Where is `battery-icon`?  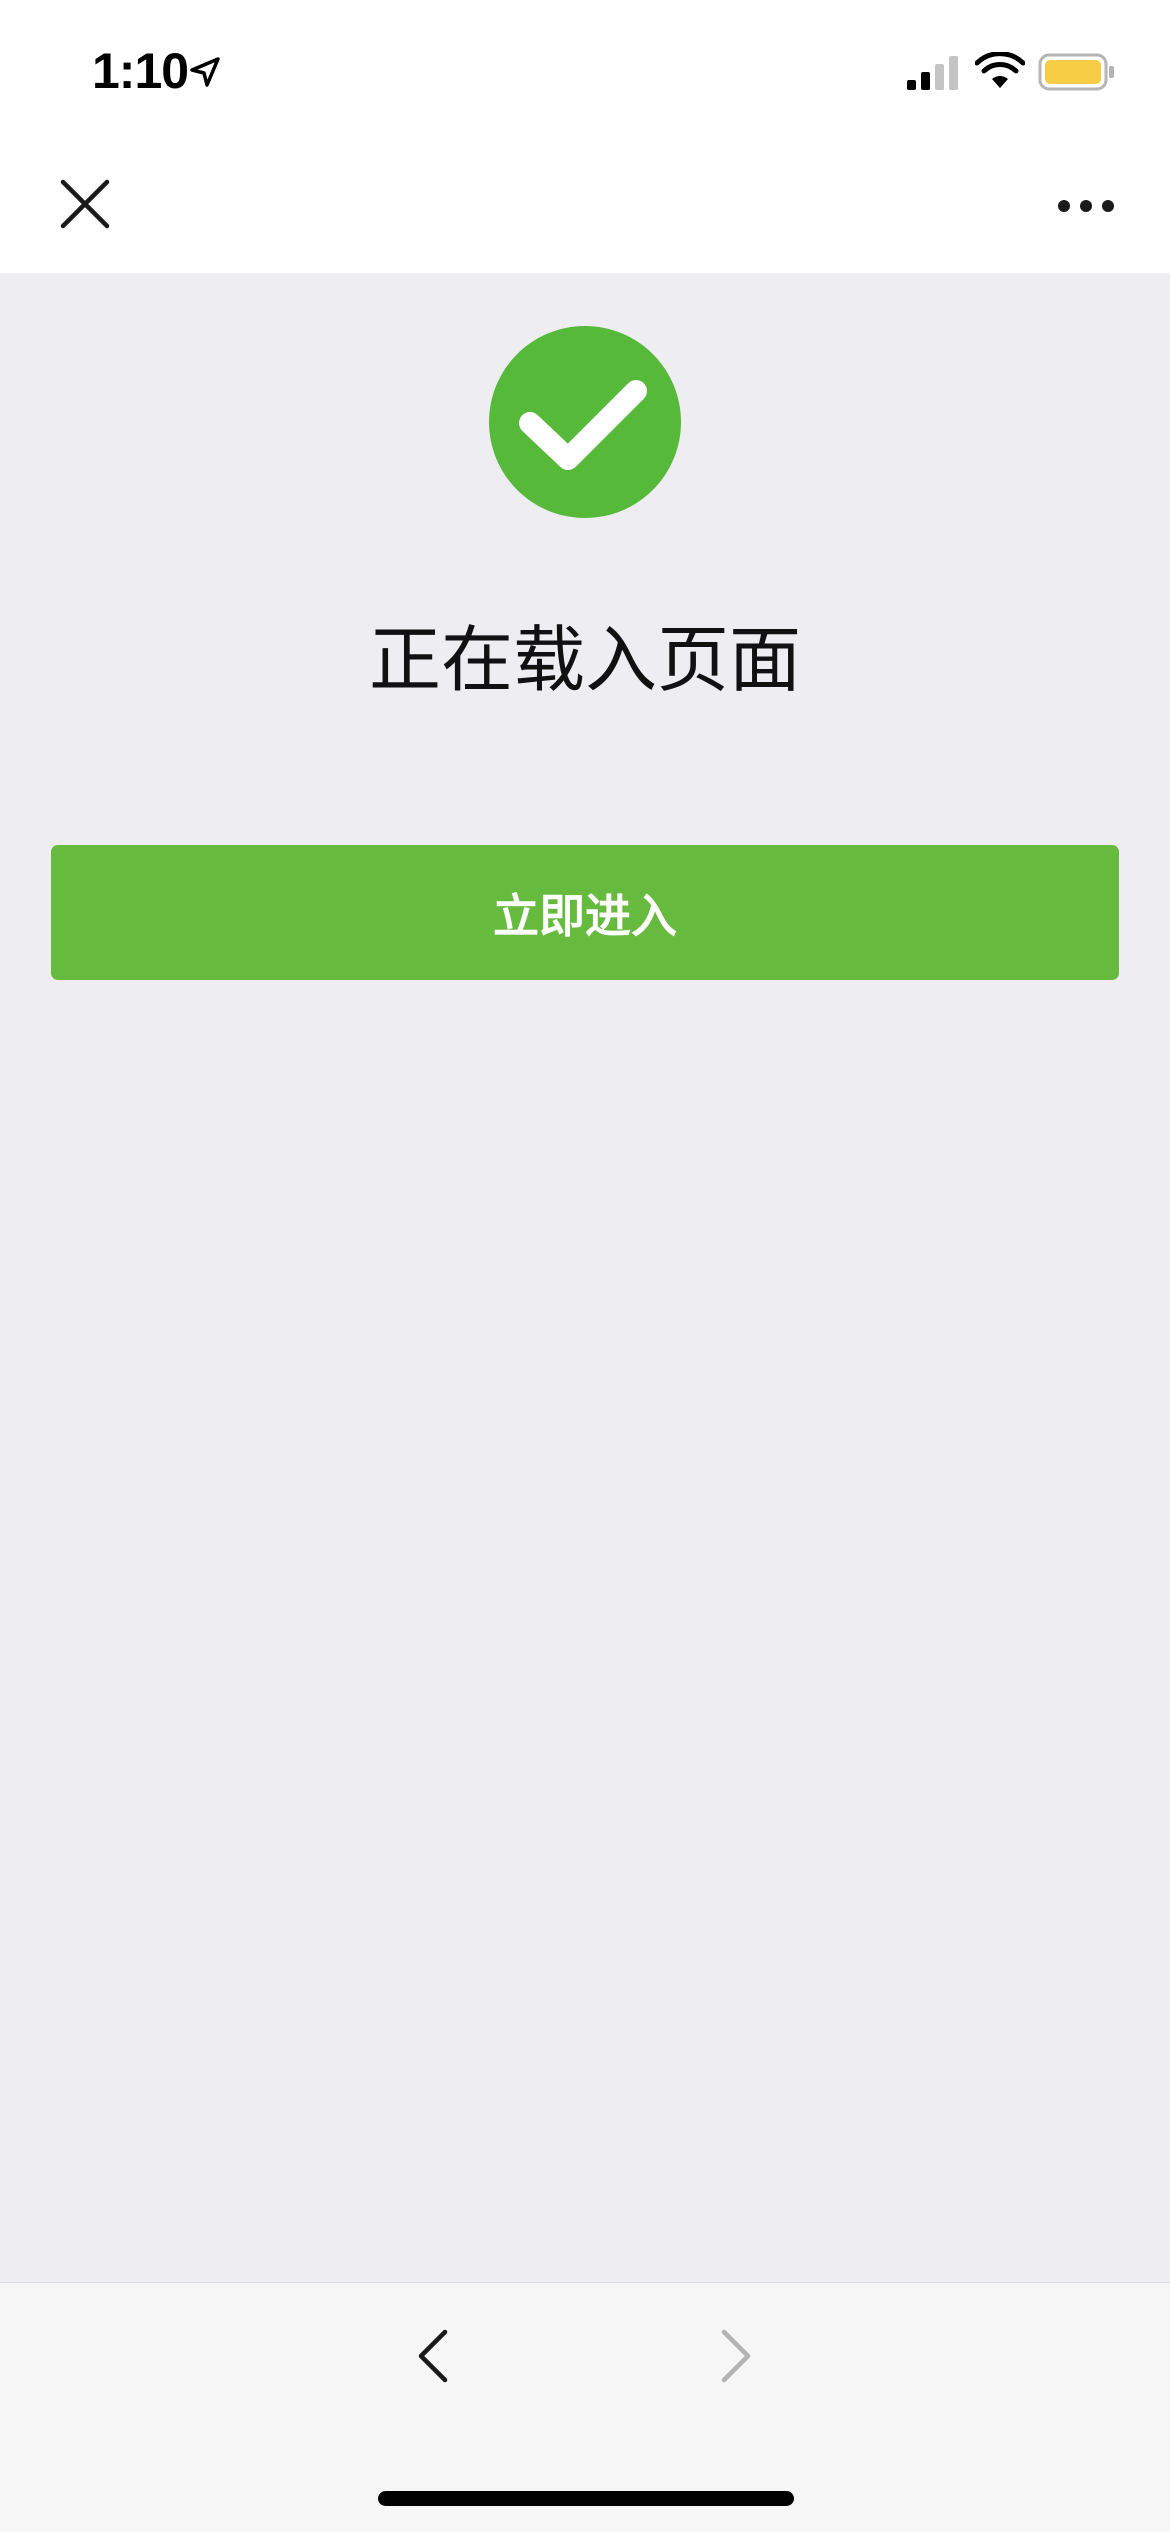 battery-icon is located at coordinates (1076, 72).